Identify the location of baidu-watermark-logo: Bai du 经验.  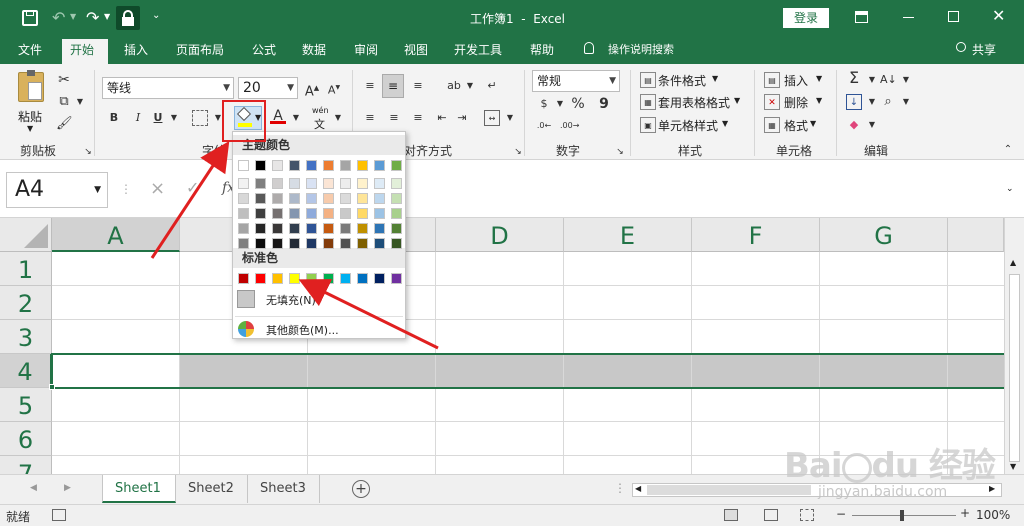
(890, 466).